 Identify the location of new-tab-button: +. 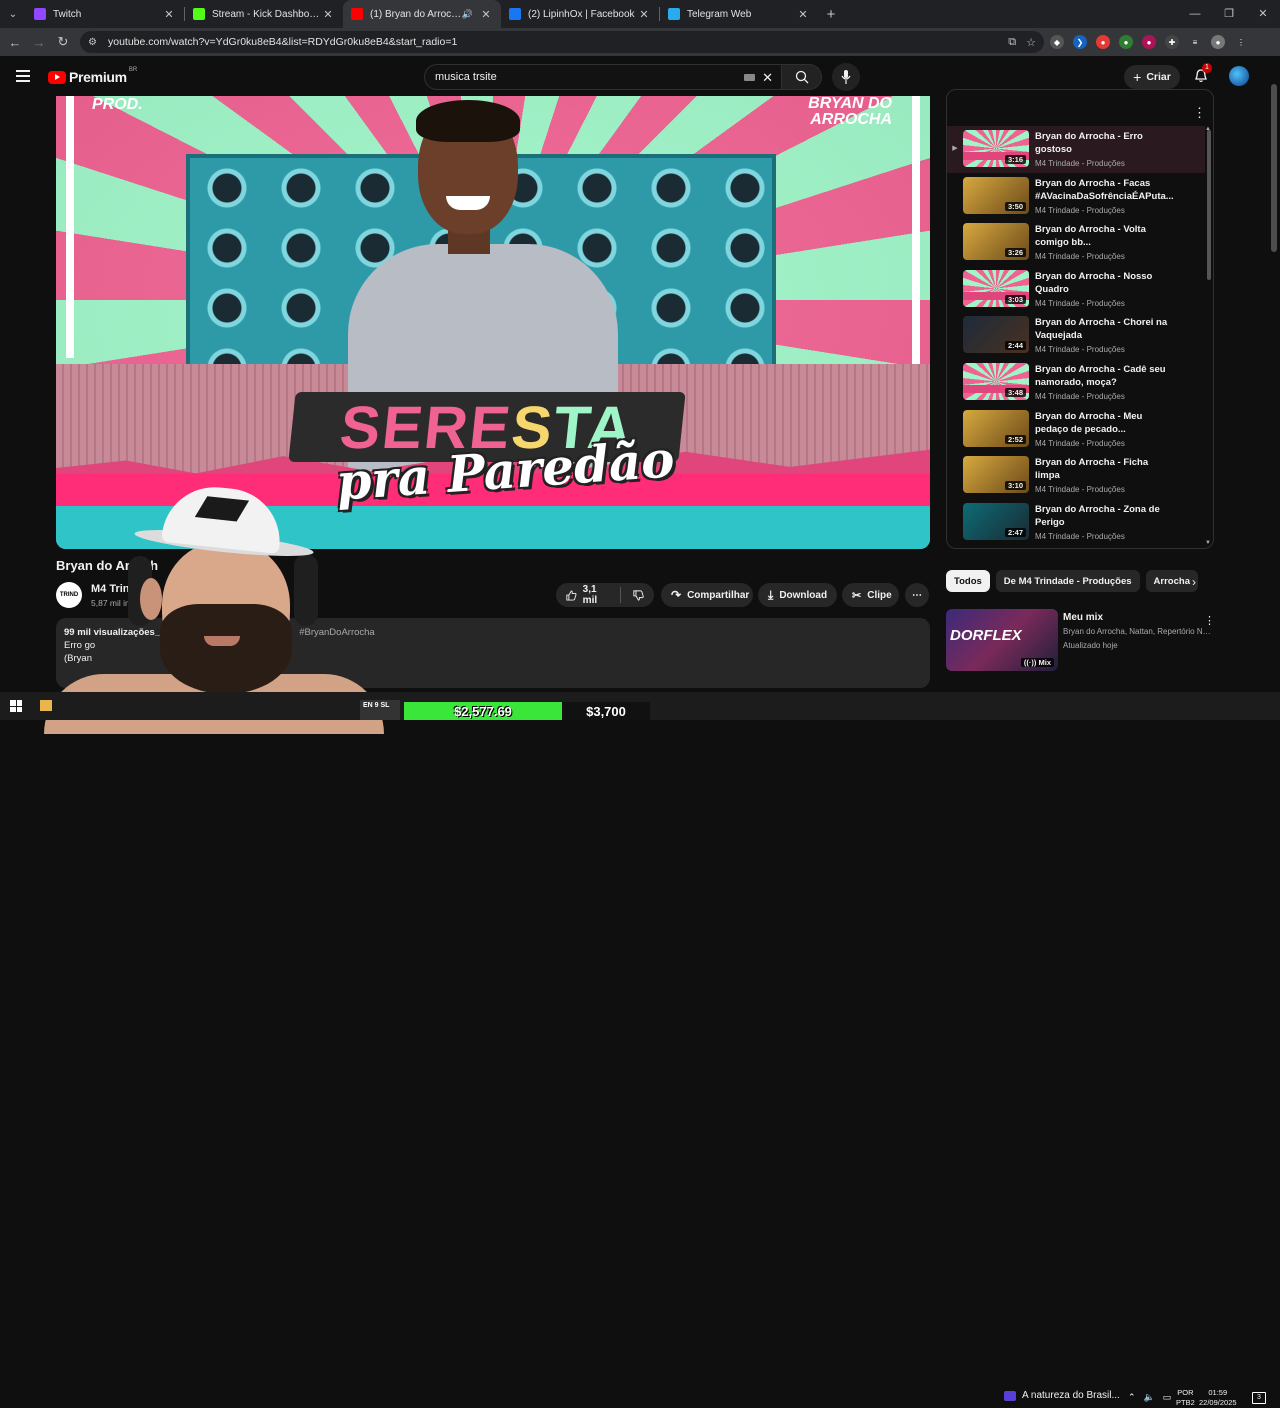
(831, 14).